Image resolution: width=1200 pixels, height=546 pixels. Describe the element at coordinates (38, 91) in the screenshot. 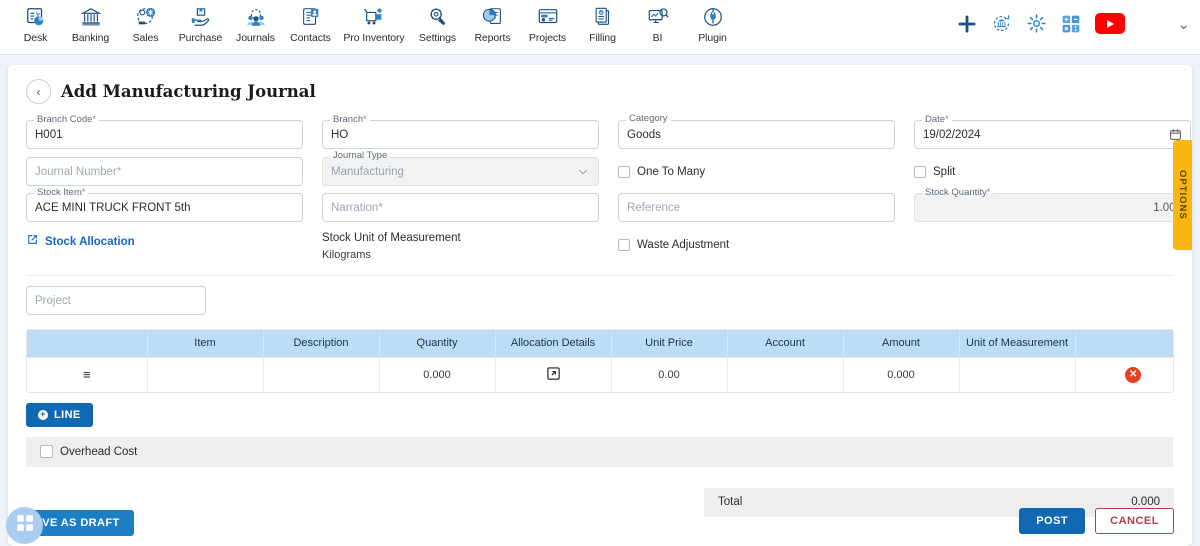

I see `back-button: ‹` at that location.